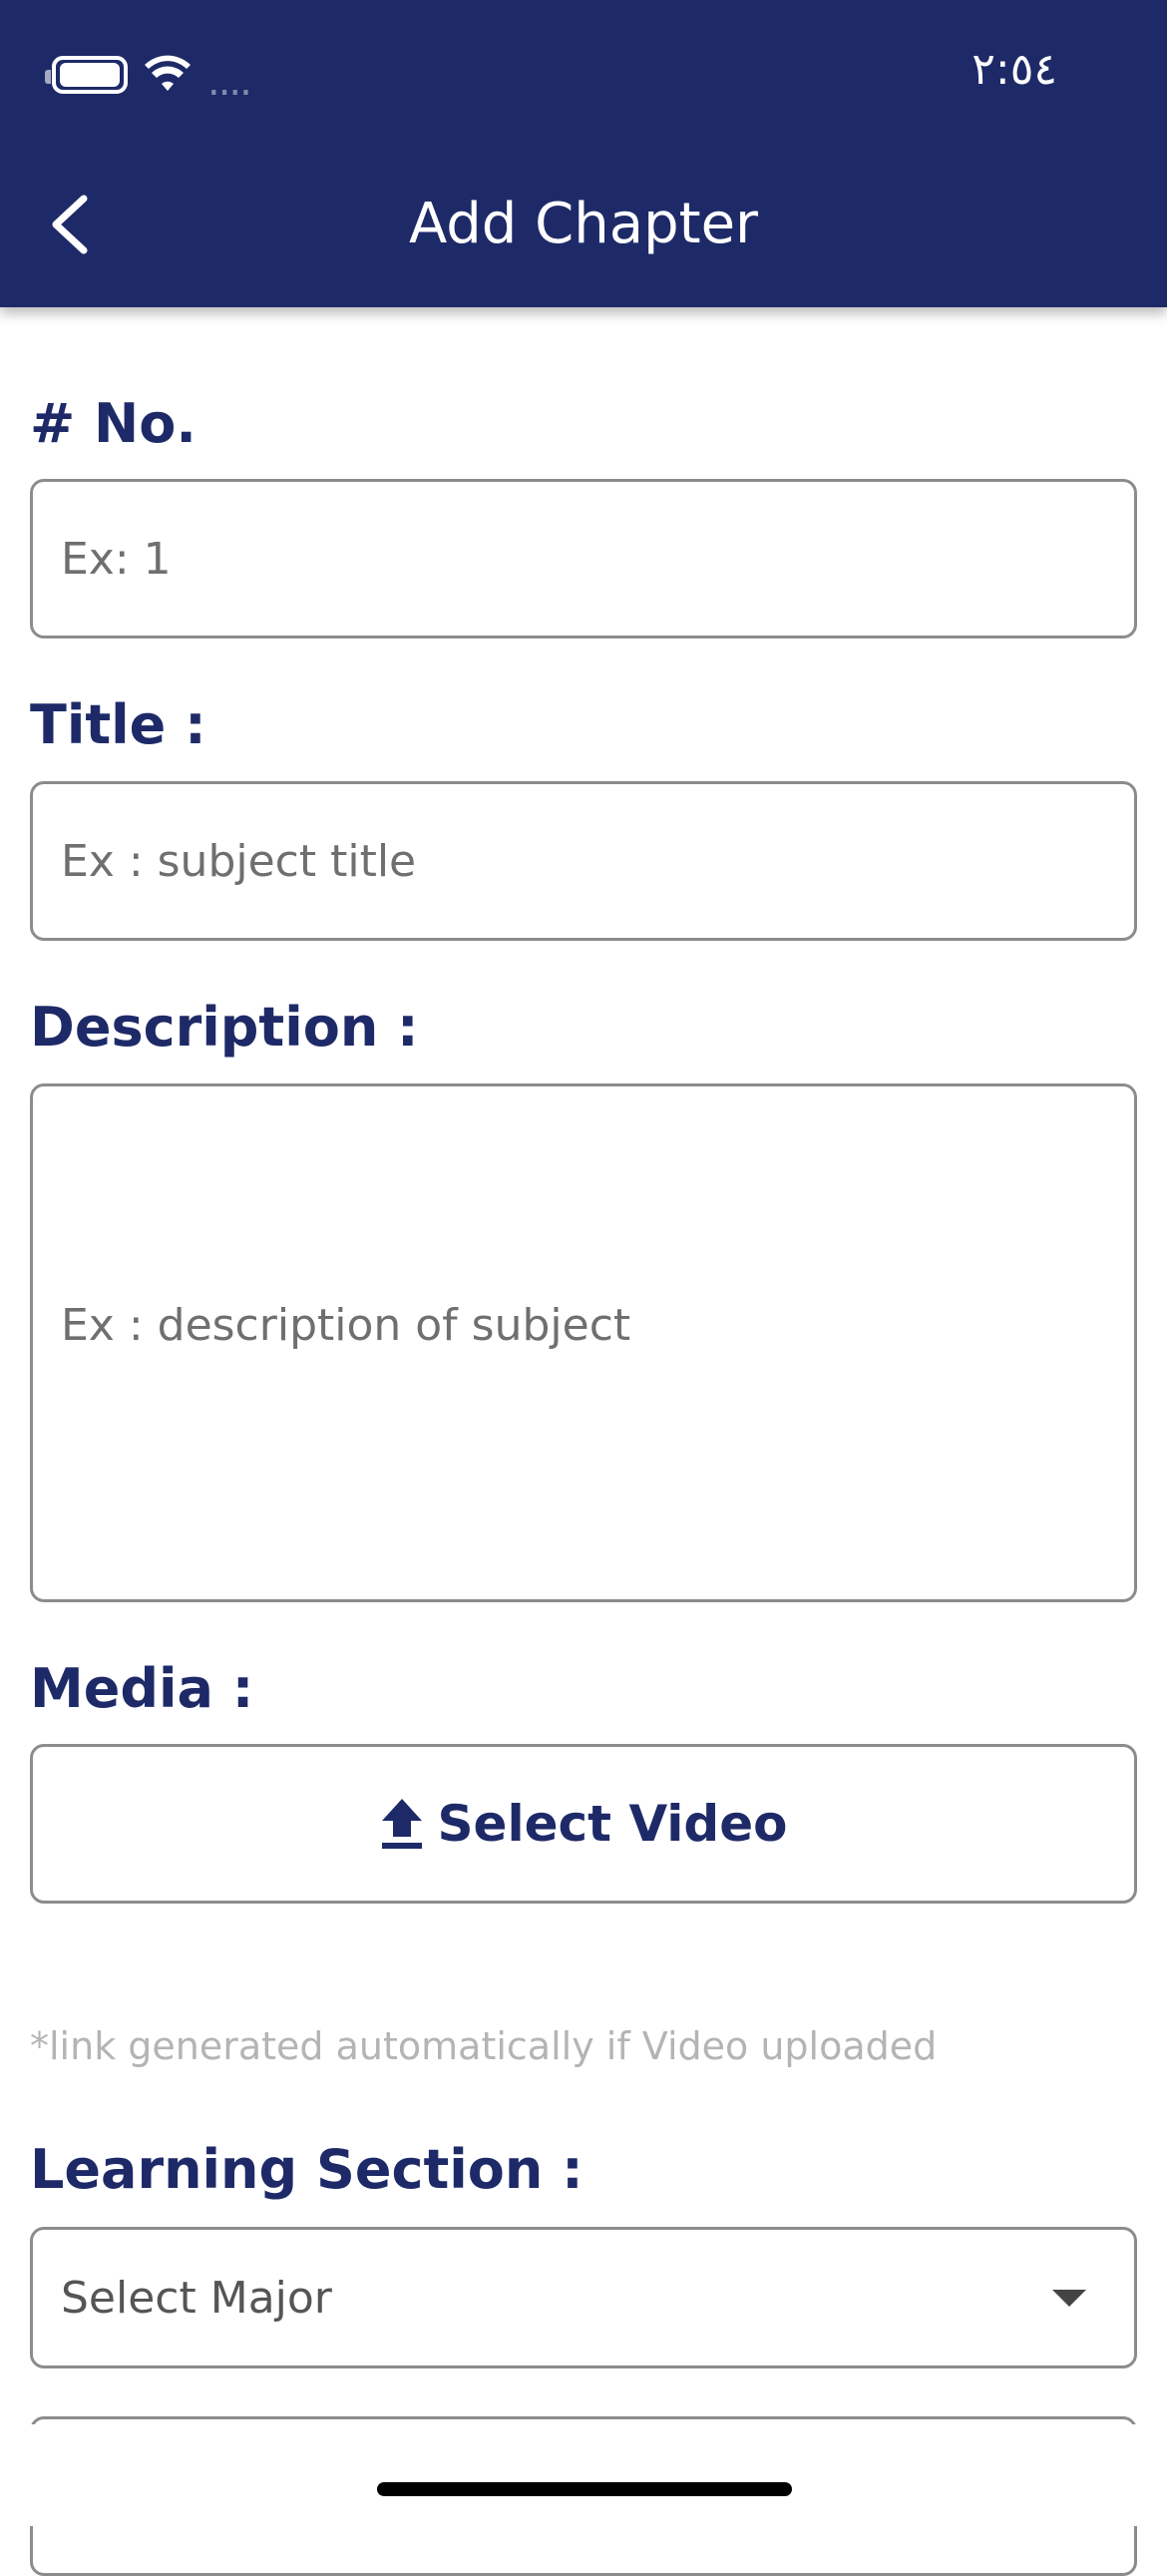  I want to click on home-indicator, so click(584, 2489).